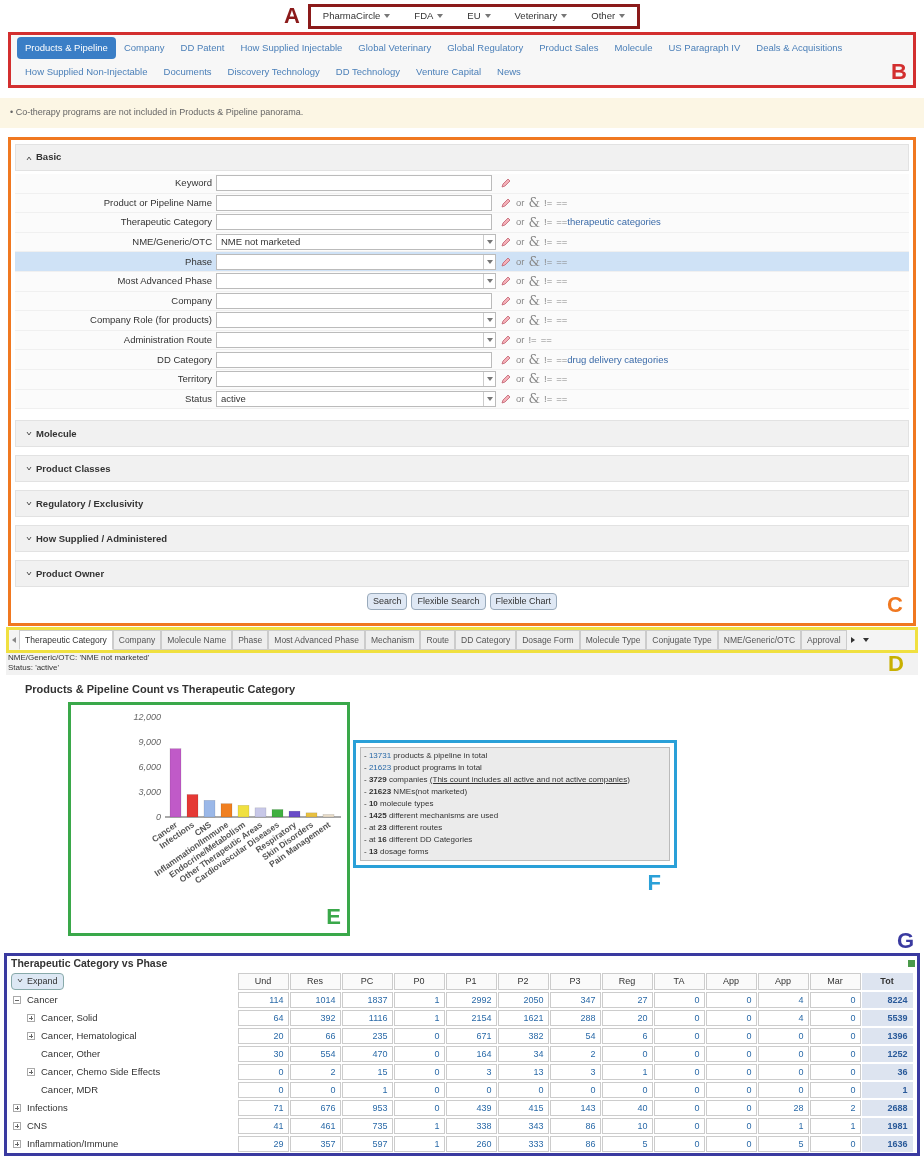 This screenshot has height=1167, width=924. What do you see at coordinates (273, 72) in the screenshot?
I see `module-tab: Discovery Technology` at bounding box center [273, 72].